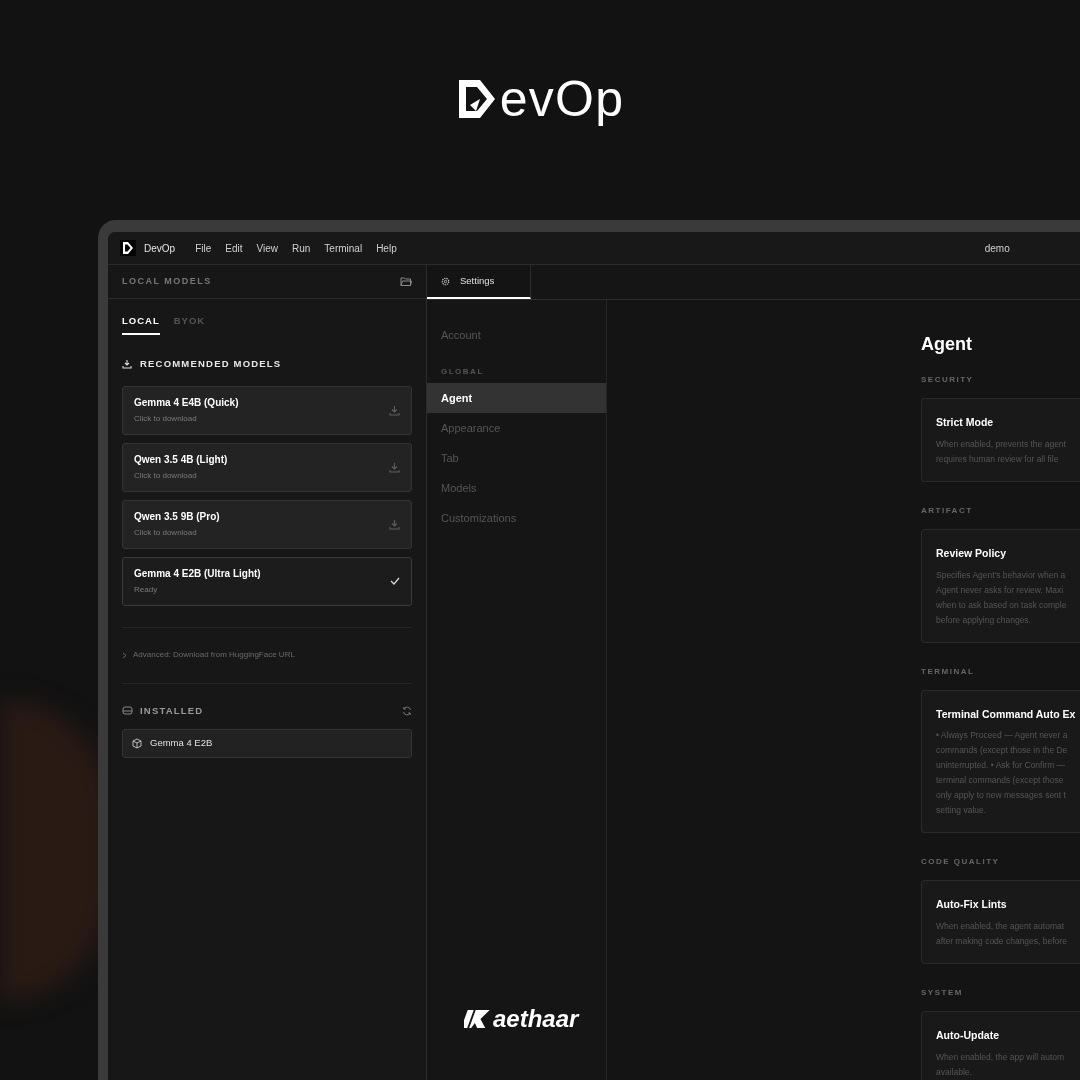  What do you see at coordinates (181, 460) in the screenshot?
I see `model-name: Qwen 3.5 4B (Light)` at bounding box center [181, 460].